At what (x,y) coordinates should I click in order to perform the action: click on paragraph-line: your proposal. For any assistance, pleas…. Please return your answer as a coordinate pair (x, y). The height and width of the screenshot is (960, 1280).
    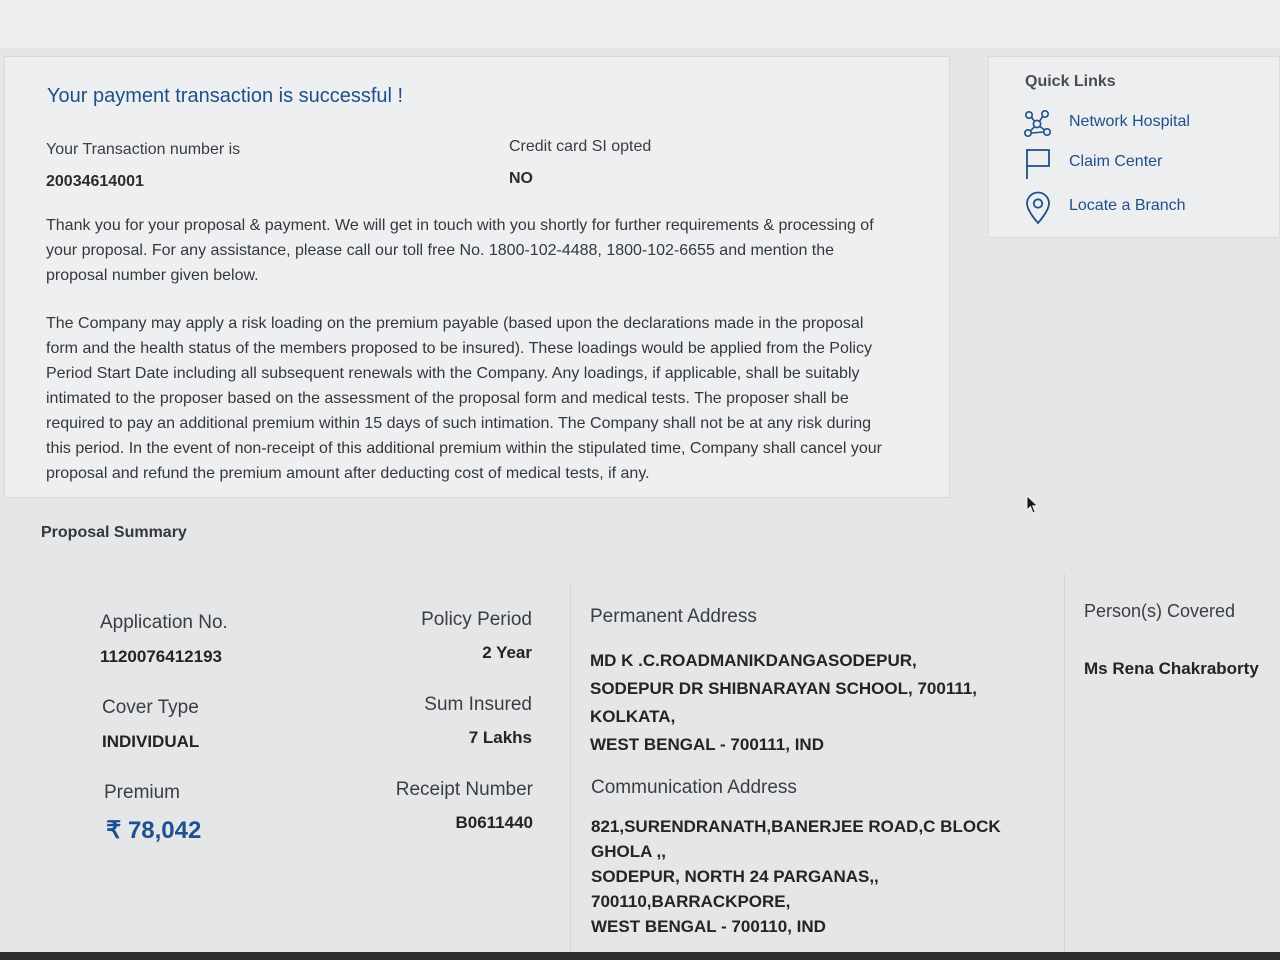
    Looking at the image, I should click on (440, 250).